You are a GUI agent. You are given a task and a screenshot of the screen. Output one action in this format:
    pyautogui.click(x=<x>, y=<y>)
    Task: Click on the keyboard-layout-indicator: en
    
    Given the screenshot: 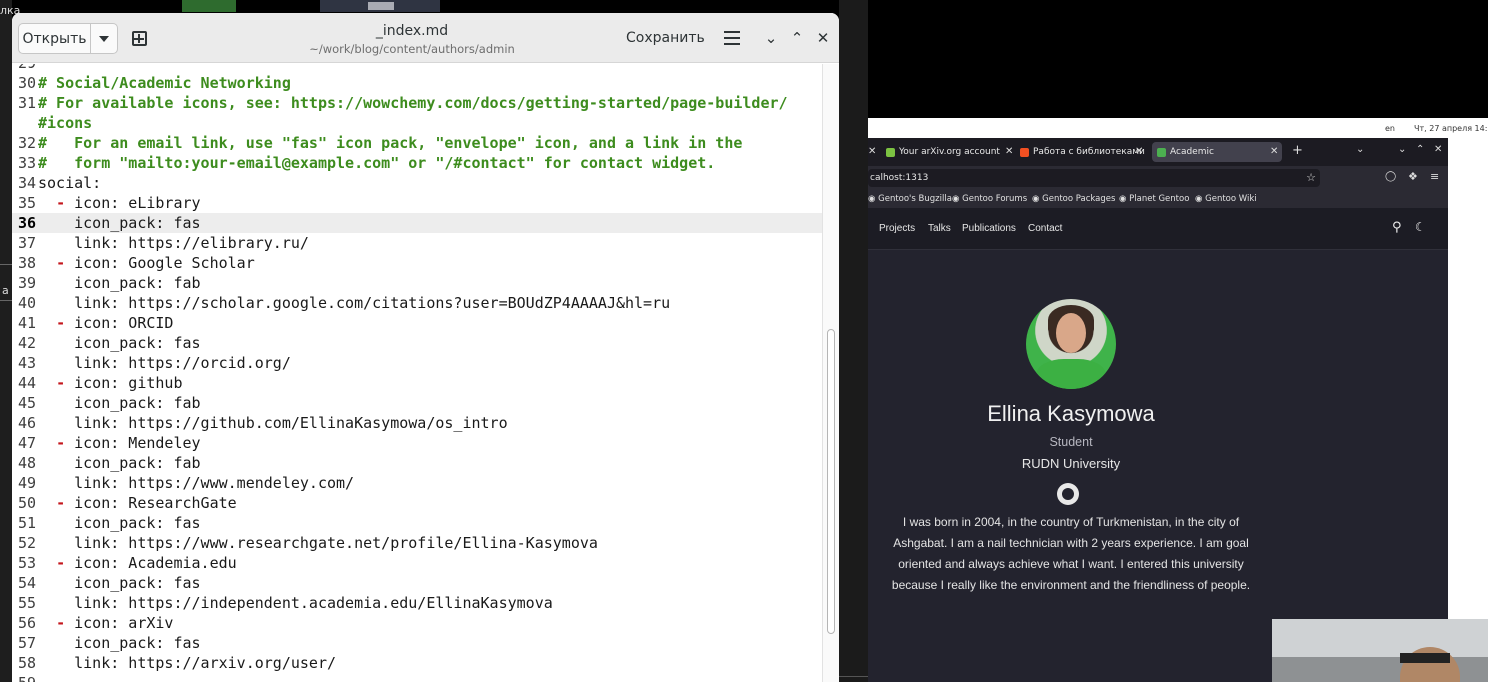 What is the action you would take?
    pyautogui.click(x=1390, y=128)
    